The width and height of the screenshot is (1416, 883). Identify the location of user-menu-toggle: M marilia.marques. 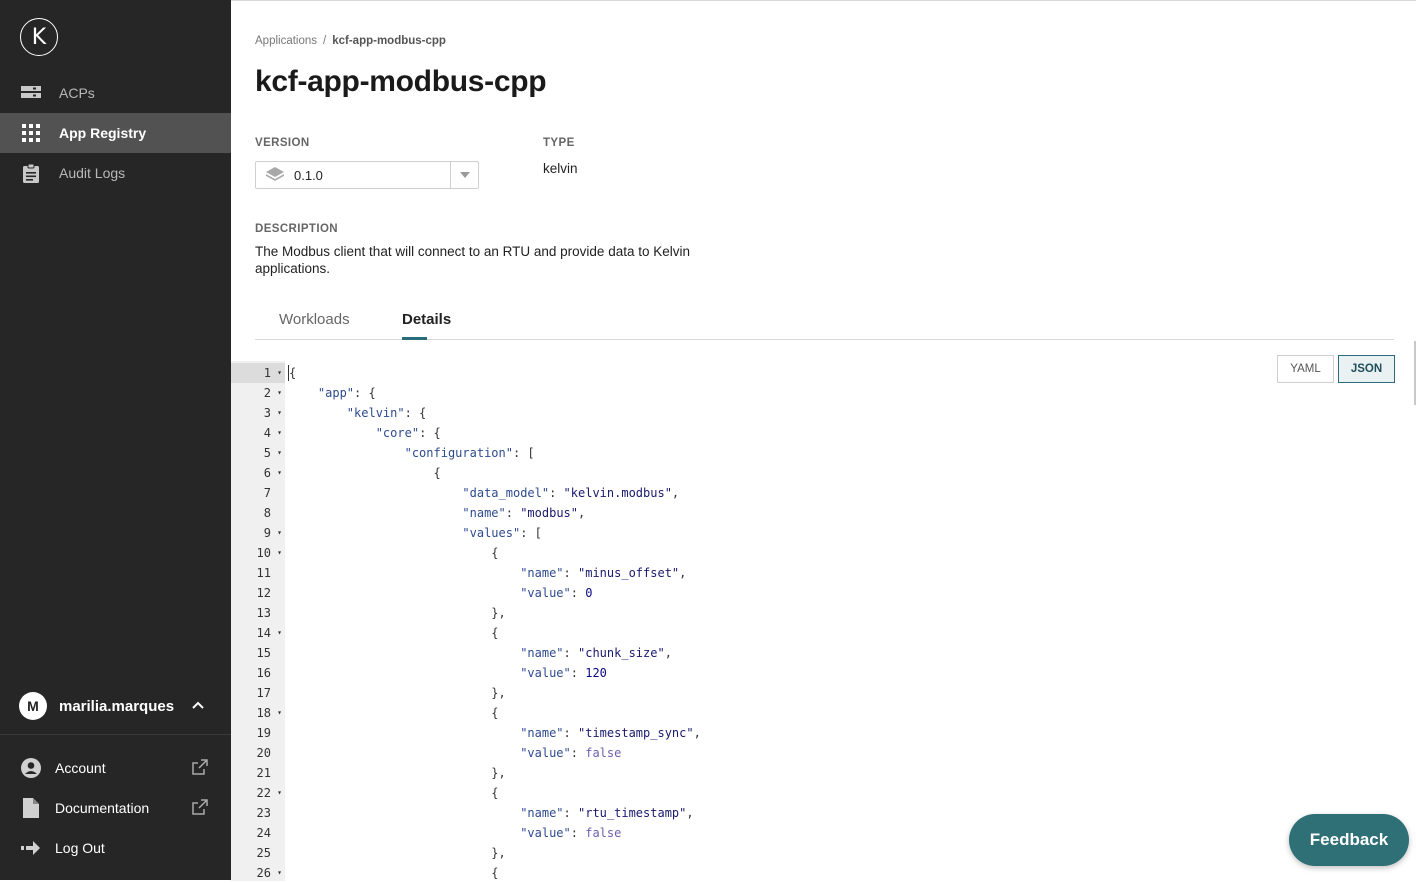
(115, 706).